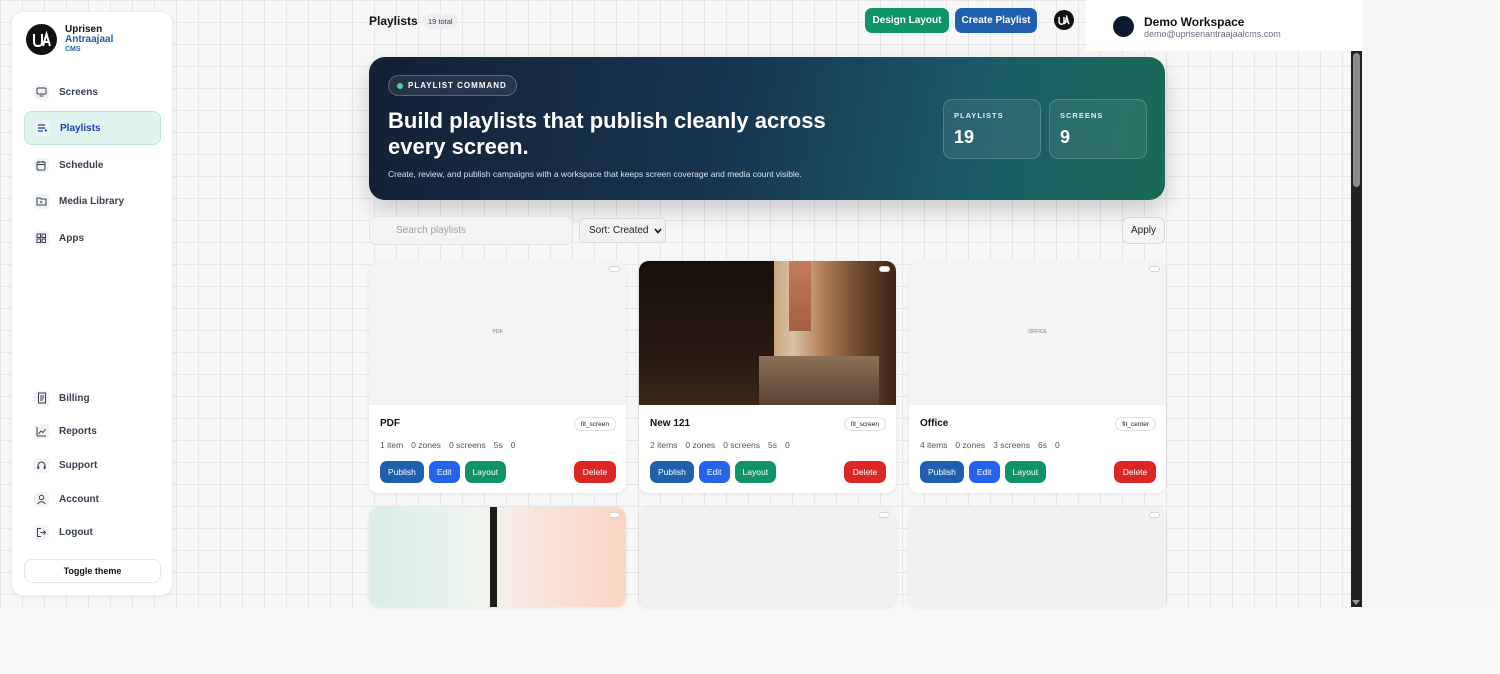  I want to click on brand-text: Uprisen Antraajaal CMS, so click(89, 39).